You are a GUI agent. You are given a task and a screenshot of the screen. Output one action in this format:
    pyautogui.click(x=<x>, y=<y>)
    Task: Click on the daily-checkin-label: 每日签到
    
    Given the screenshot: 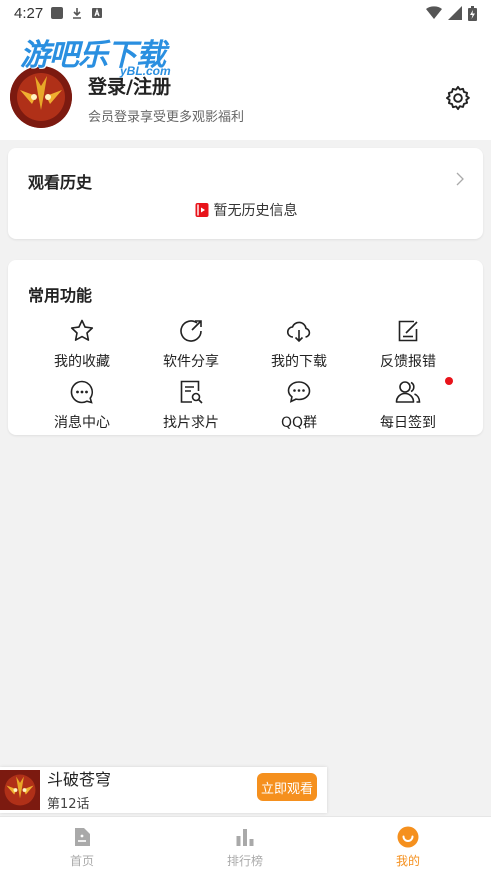 What is the action you would take?
    pyautogui.click(x=408, y=423)
    